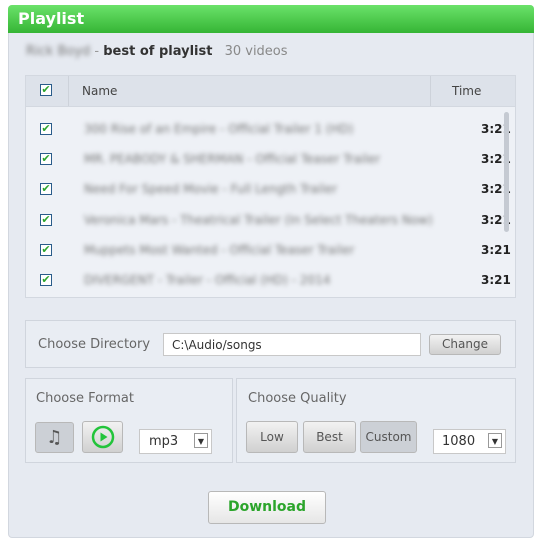 This screenshot has height=550, width=542. Describe the element at coordinates (292, 344) in the screenshot. I see `directory-input: C:\Audio/songs` at that location.